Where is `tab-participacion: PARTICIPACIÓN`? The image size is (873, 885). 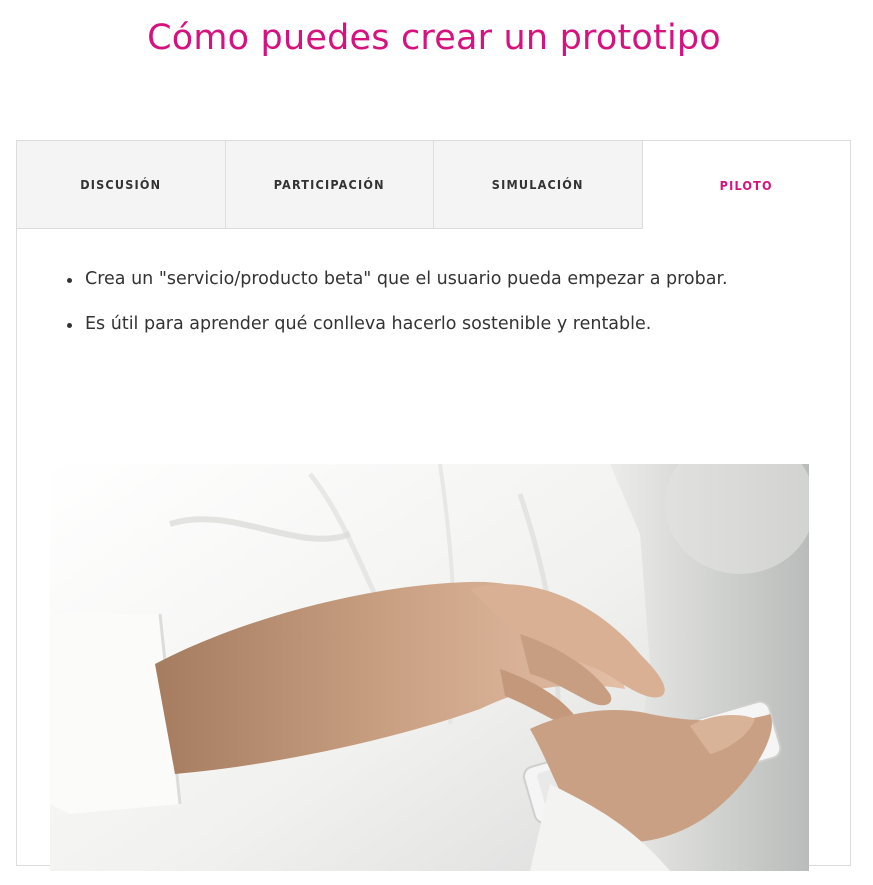
tab-participacion: PARTICIPACIÓN is located at coordinates (329, 185).